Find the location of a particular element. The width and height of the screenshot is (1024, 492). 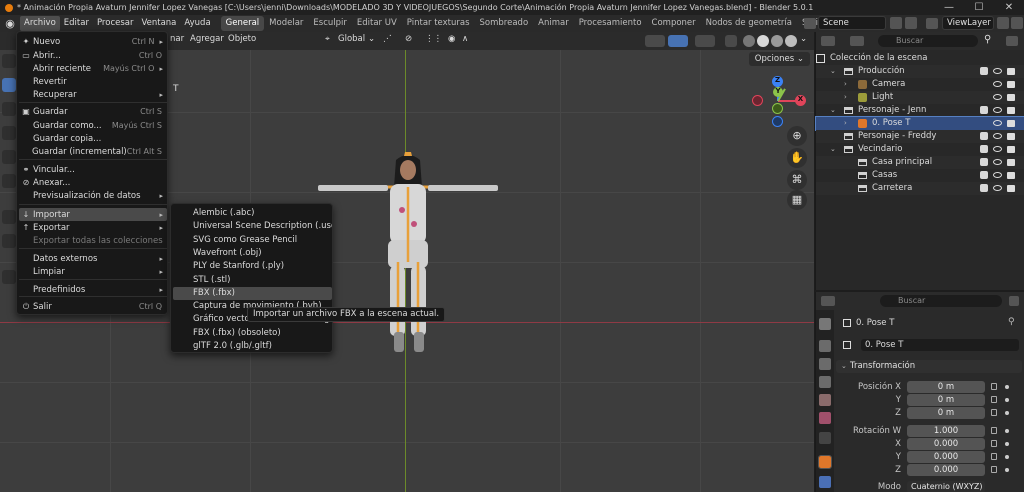

pan-hand-icon: ✋ is located at coordinates (797, 158).